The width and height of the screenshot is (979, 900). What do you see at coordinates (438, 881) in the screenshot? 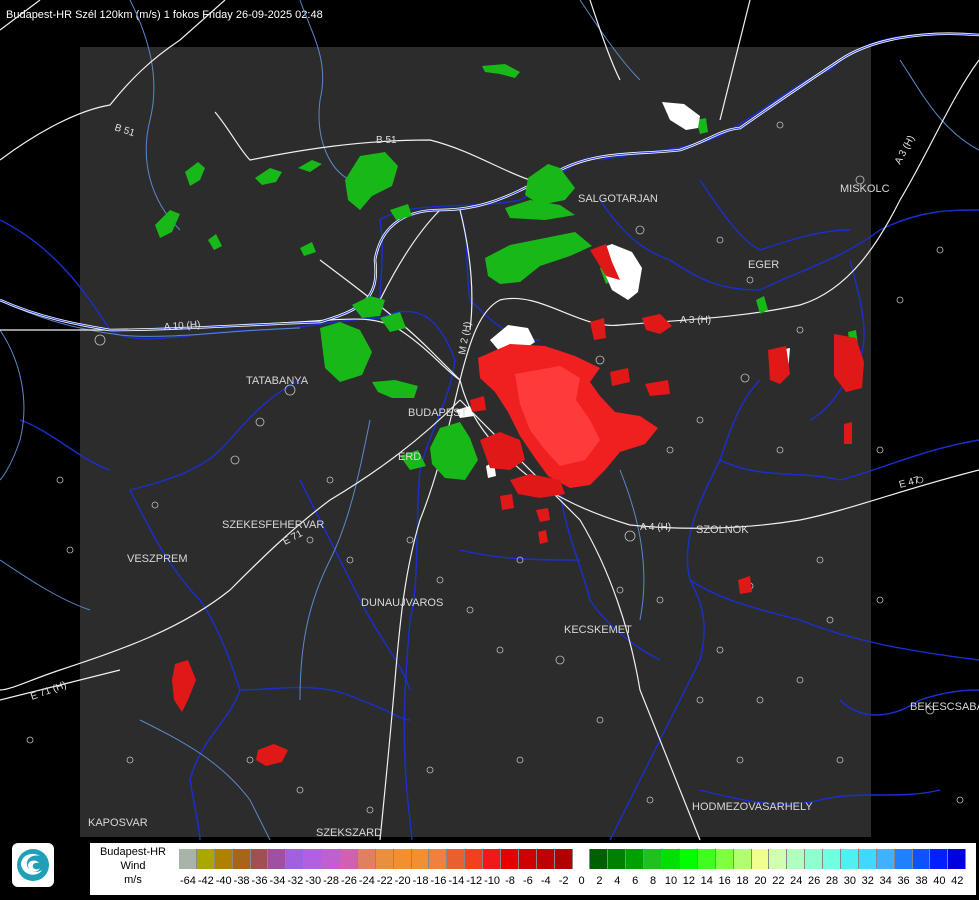
I see `legend-tick-label: -16` at bounding box center [438, 881].